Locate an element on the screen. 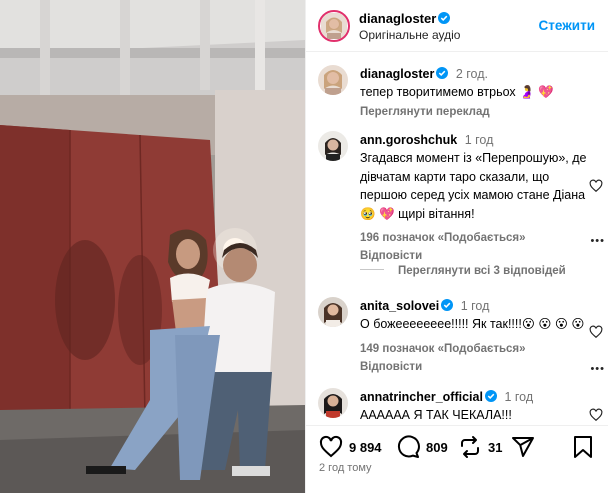 This screenshot has width=608, height=493. audio-label: Оригінальне аудіо is located at coordinates (409, 35).